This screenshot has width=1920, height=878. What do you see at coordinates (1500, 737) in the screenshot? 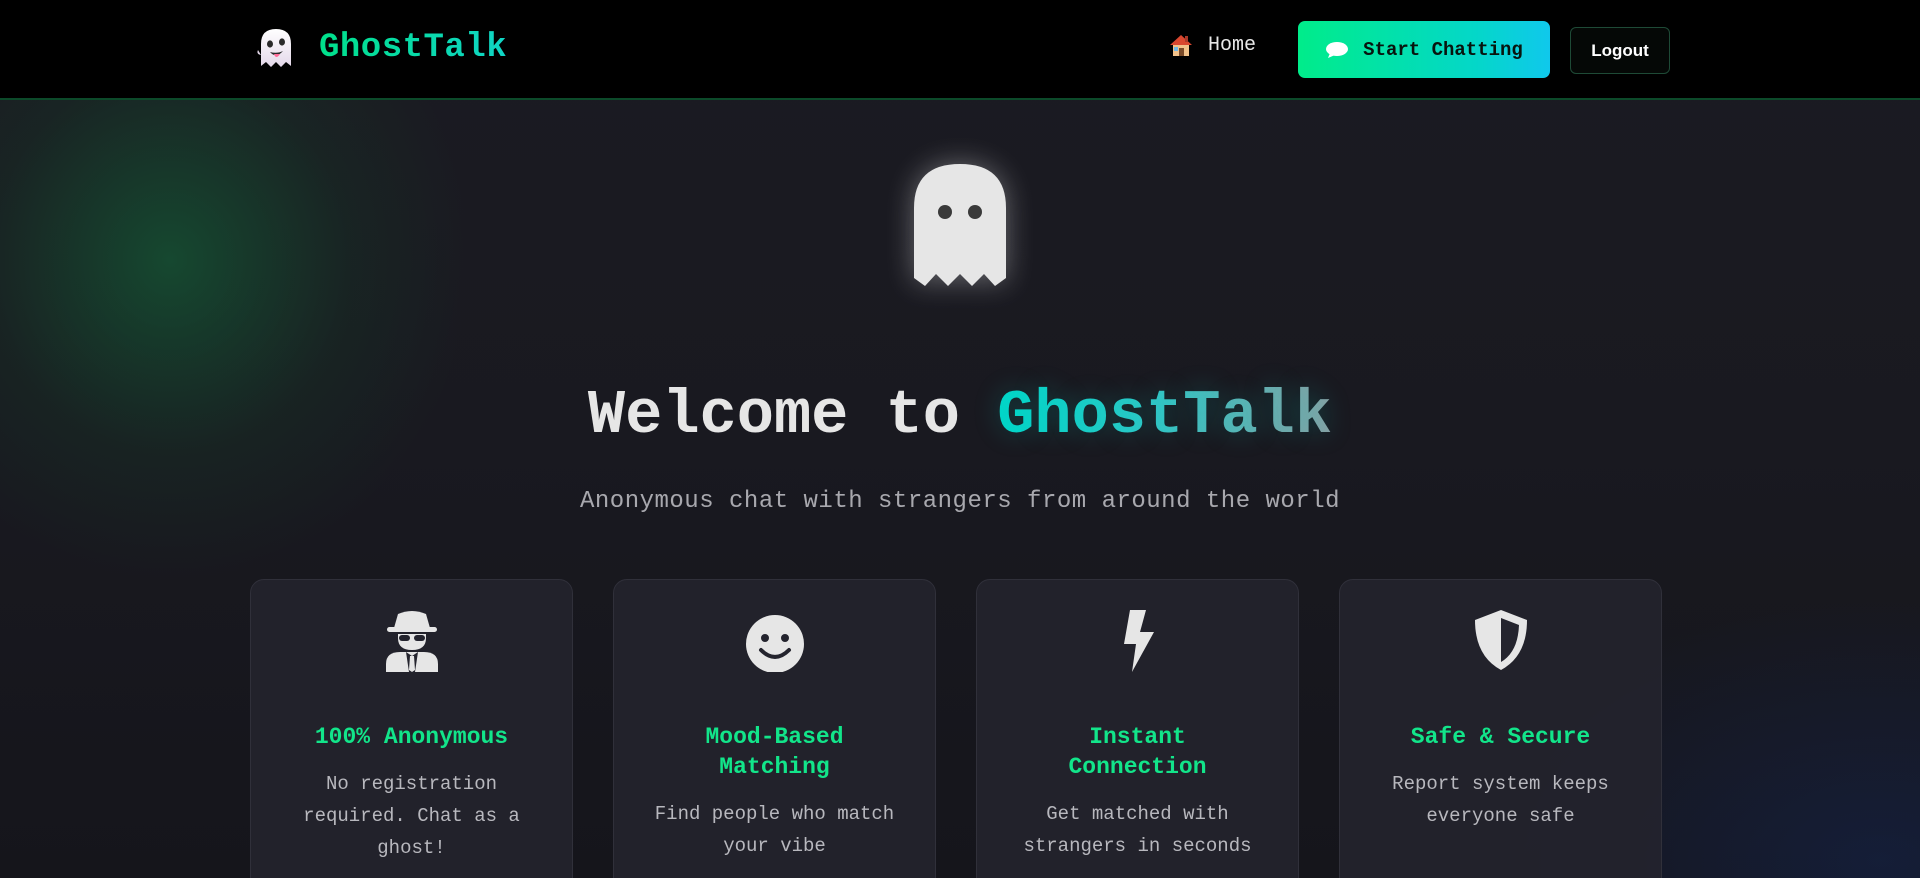
I see `feature-title: Safe & Secure` at bounding box center [1500, 737].